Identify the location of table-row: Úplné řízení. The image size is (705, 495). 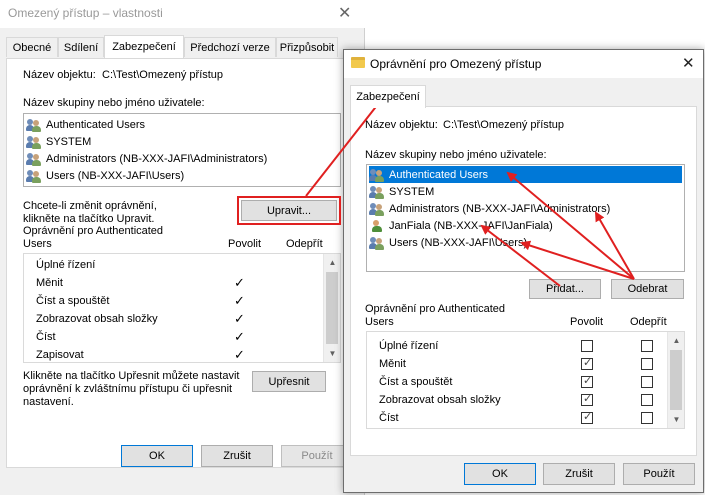
(517, 346).